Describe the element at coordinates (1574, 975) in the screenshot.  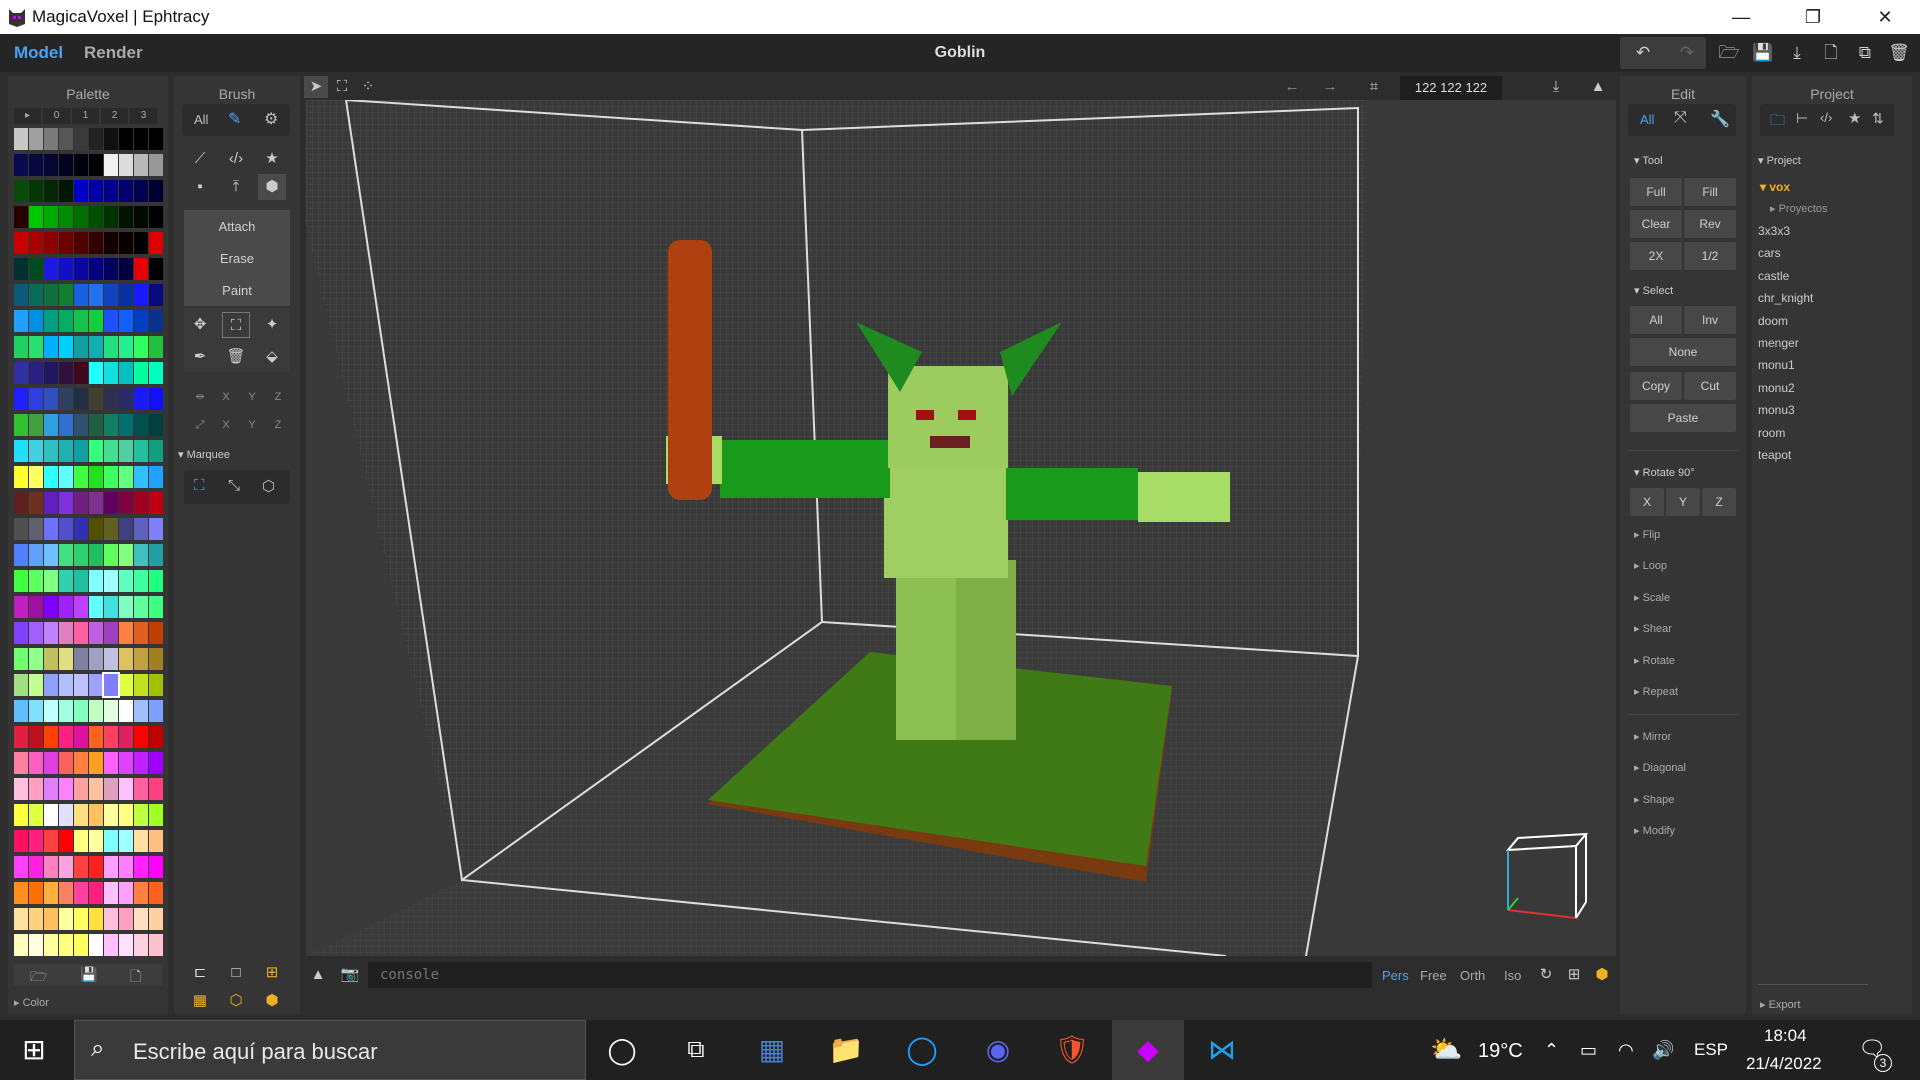
I see `grid-toggle-icon: ⊞` at that location.